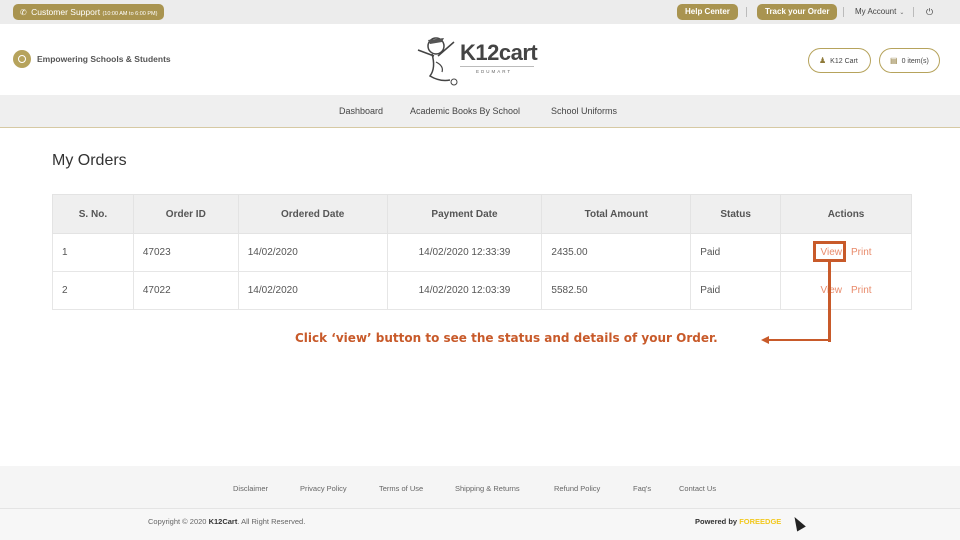  What do you see at coordinates (401, 487) in the screenshot?
I see `footer-link-terms: Terms of Use` at bounding box center [401, 487].